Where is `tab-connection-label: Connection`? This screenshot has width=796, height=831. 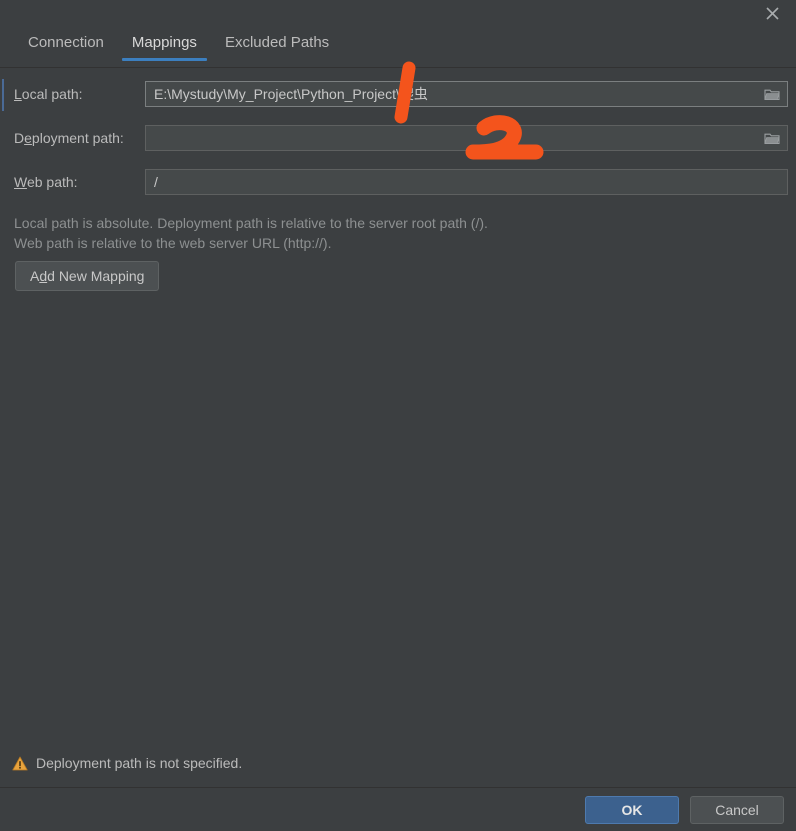
tab-connection-label: Connection is located at coordinates (66, 42).